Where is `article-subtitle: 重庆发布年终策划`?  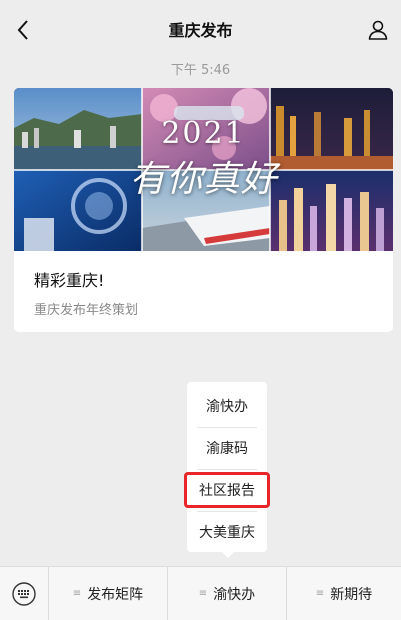
article-subtitle: 重庆发布年终策划 is located at coordinates (86, 310).